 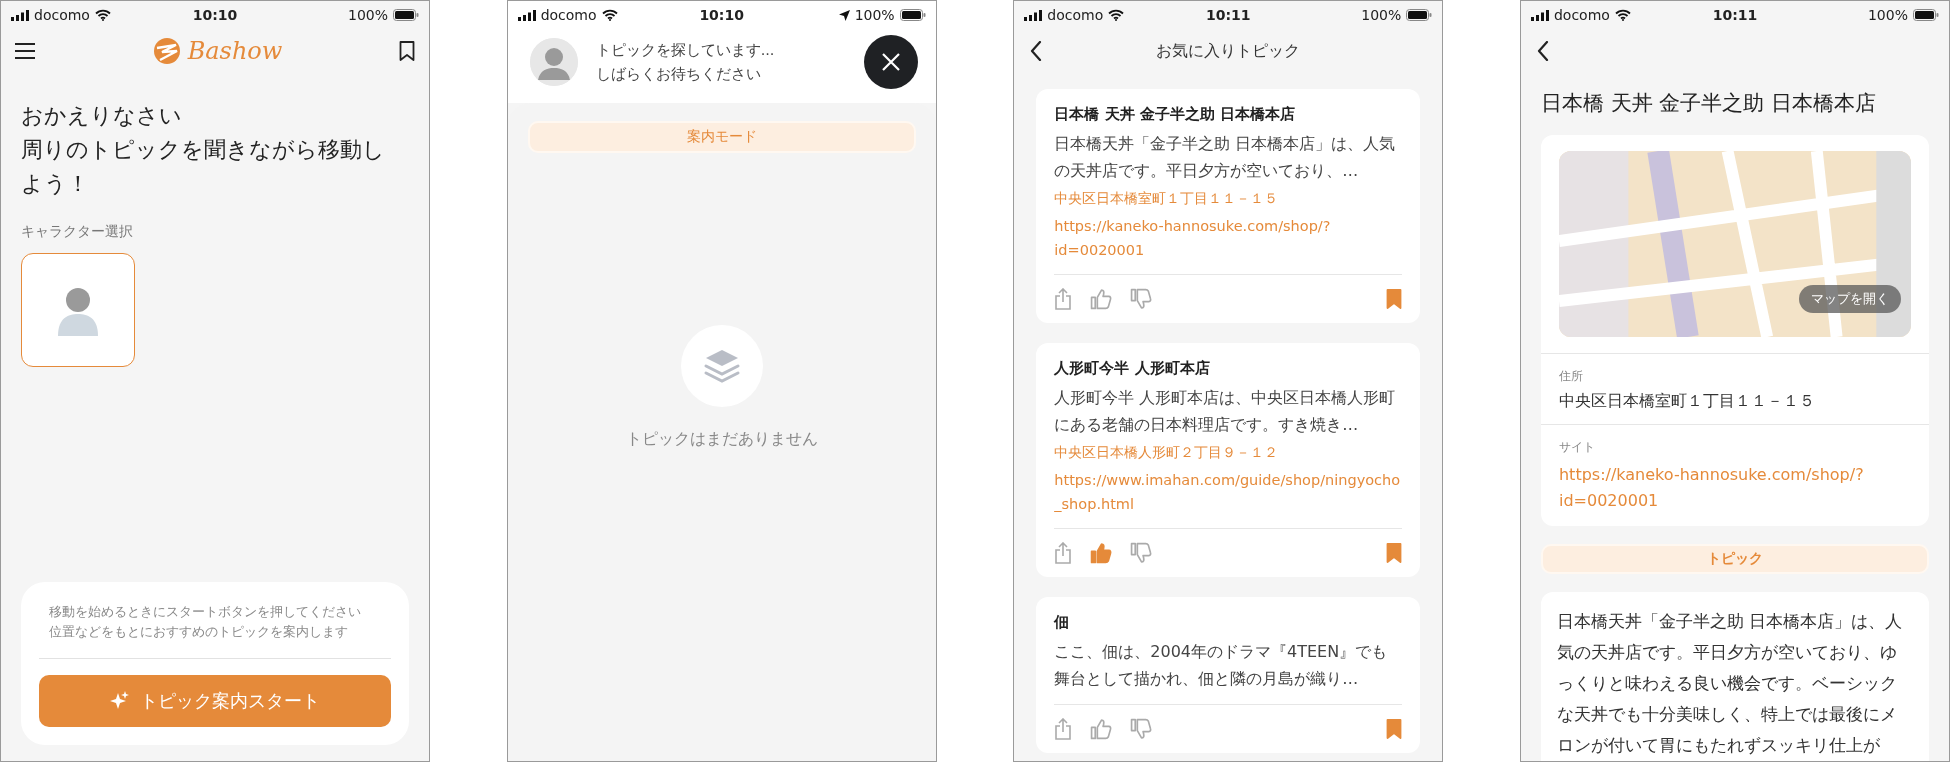 I want to click on hint-text: 位置などをもとにおすすめのトピックを案内します, so click(x=199, y=632).